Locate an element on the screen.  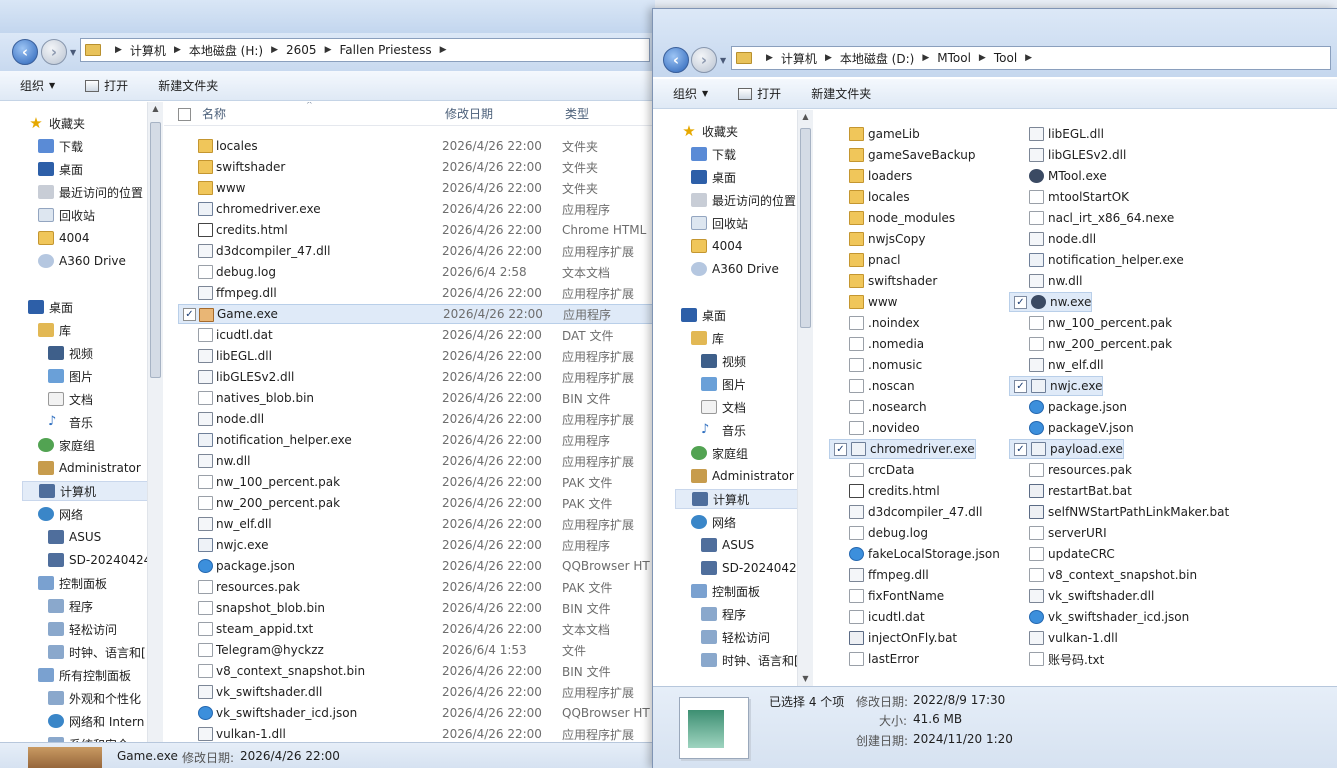
recent-pages-dropdown: ▼ is located at coordinates (73, 52).